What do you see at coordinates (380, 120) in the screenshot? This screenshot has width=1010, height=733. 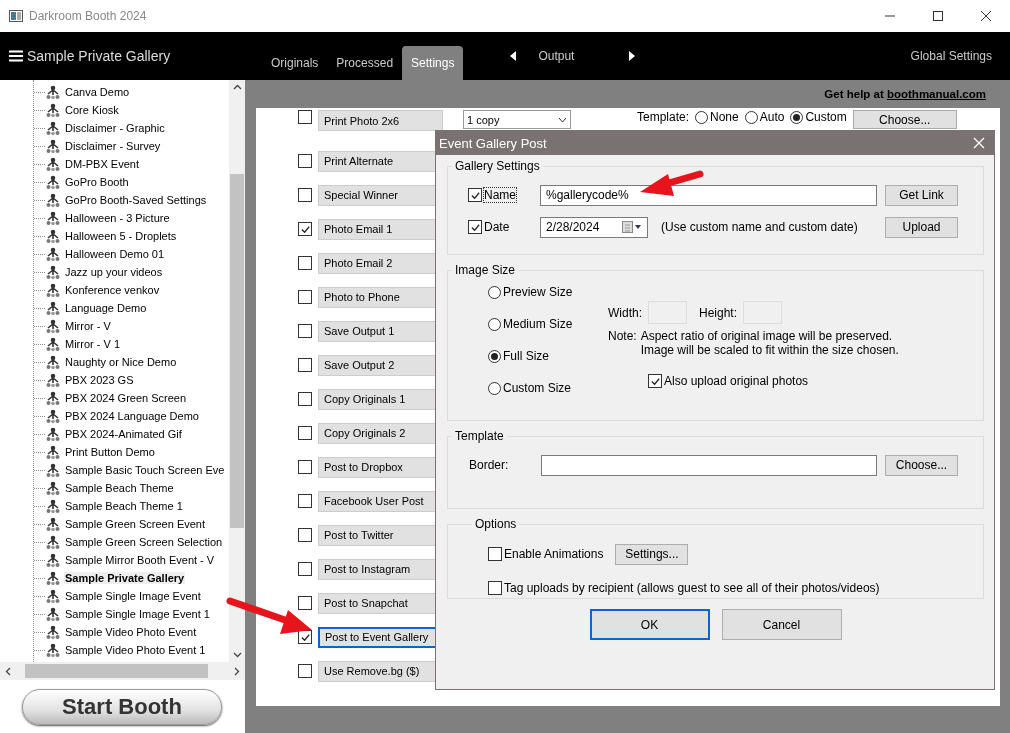 I see `output-button: Print Photo 2x6` at bounding box center [380, 120].